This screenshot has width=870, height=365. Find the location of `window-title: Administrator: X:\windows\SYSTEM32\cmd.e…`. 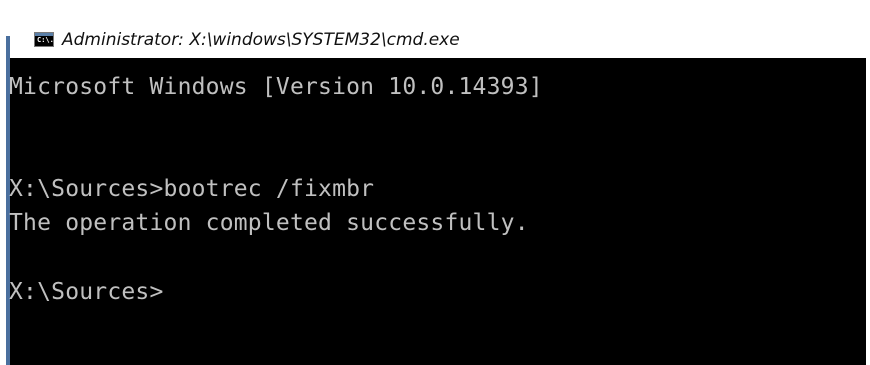

window-title: Administrator: X:\windows\SYSTEM32\cmd.e… is located at coordinates (261, 40).